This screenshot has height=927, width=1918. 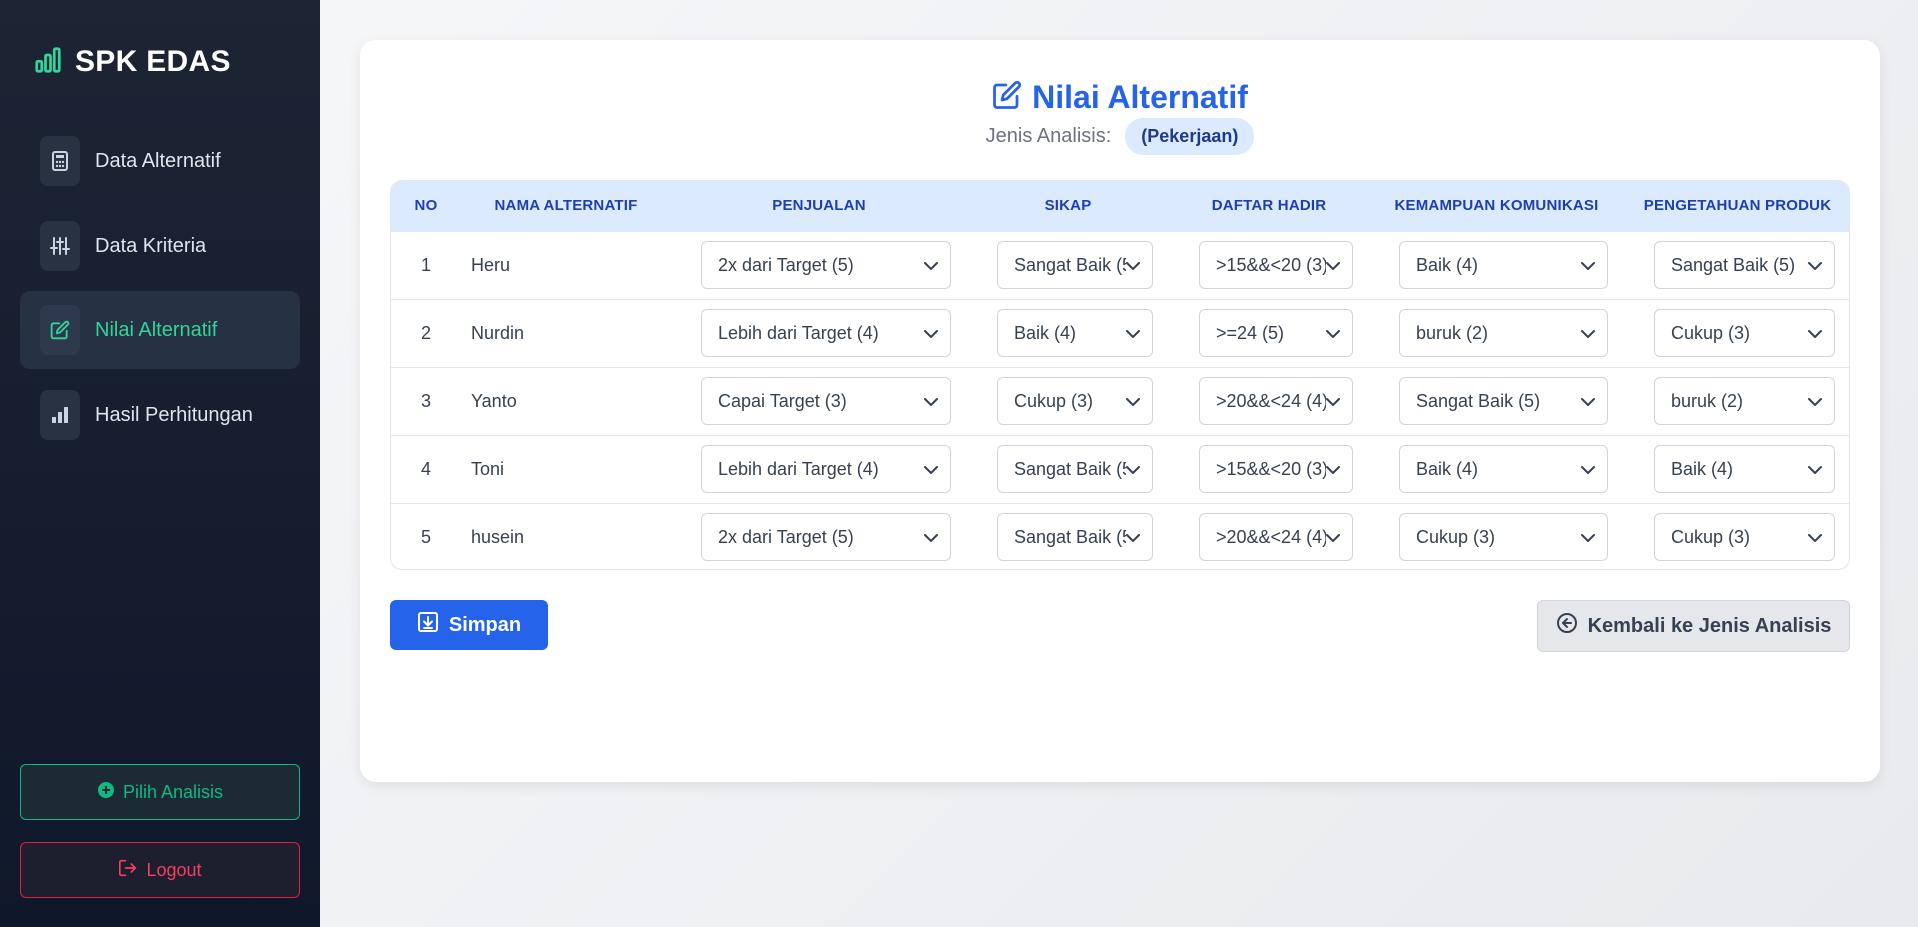 What do you see at coordinates (60, 415) in the screenshot?
I see `bar-chart-icon` at bounding box center [60, 415].